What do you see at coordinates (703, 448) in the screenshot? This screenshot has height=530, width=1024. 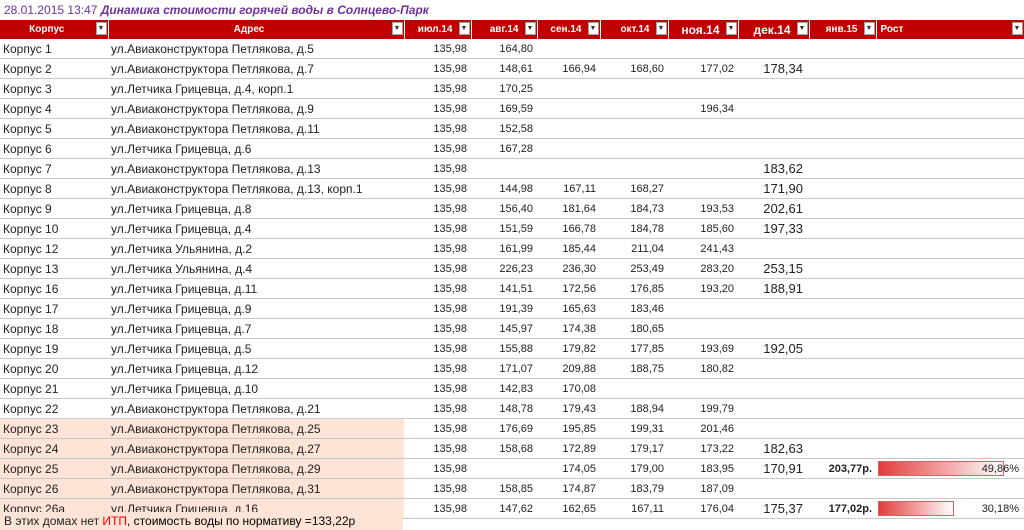 I see `cell-nov: 173,22` at bounding box center [703, 448].